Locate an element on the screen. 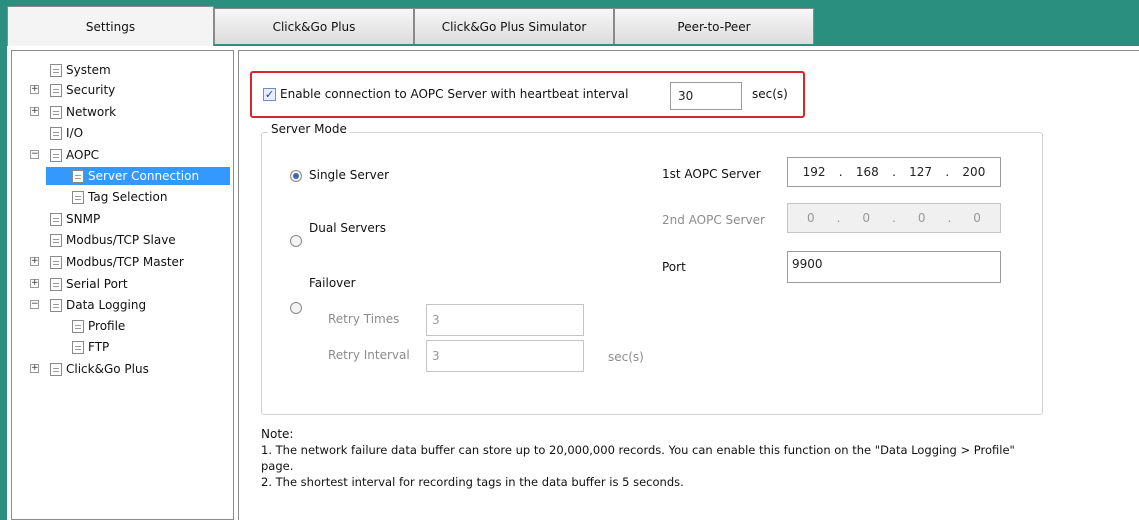 This screenshot has height=520, width=1139. tree-item-network: Network is located at coordinates (83, 112).